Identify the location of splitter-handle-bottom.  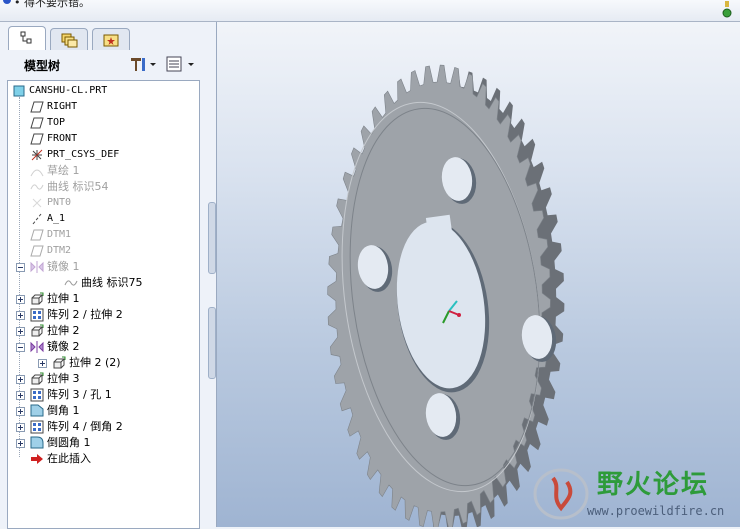
(212, 343).